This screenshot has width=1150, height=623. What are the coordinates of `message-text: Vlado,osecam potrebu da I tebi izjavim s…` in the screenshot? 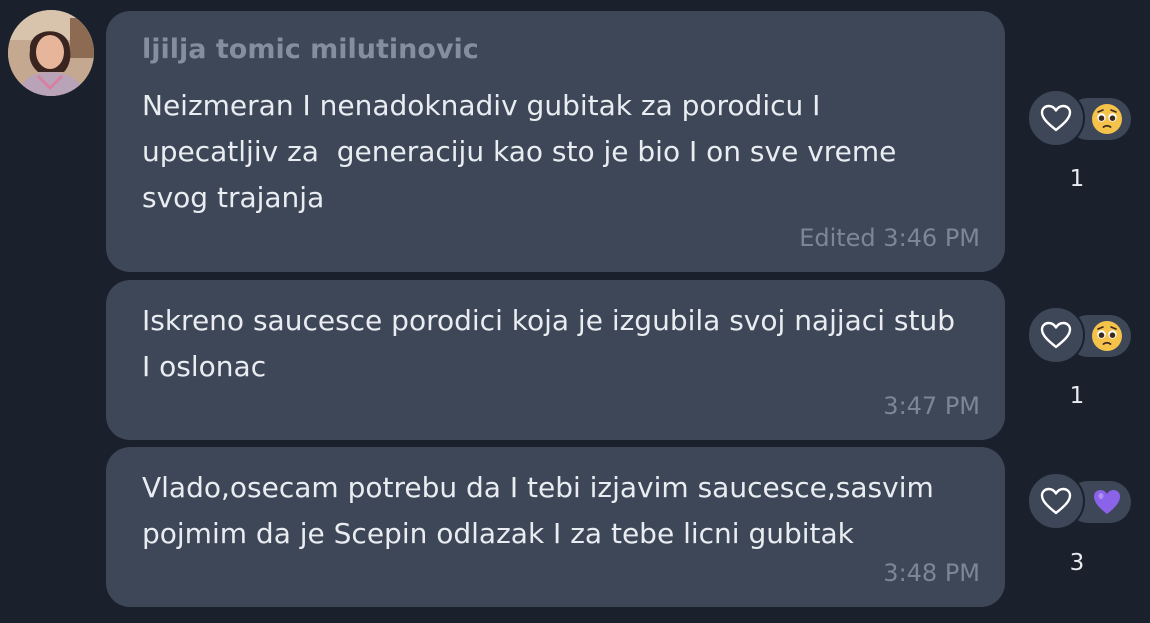 It's located at (538, 510).